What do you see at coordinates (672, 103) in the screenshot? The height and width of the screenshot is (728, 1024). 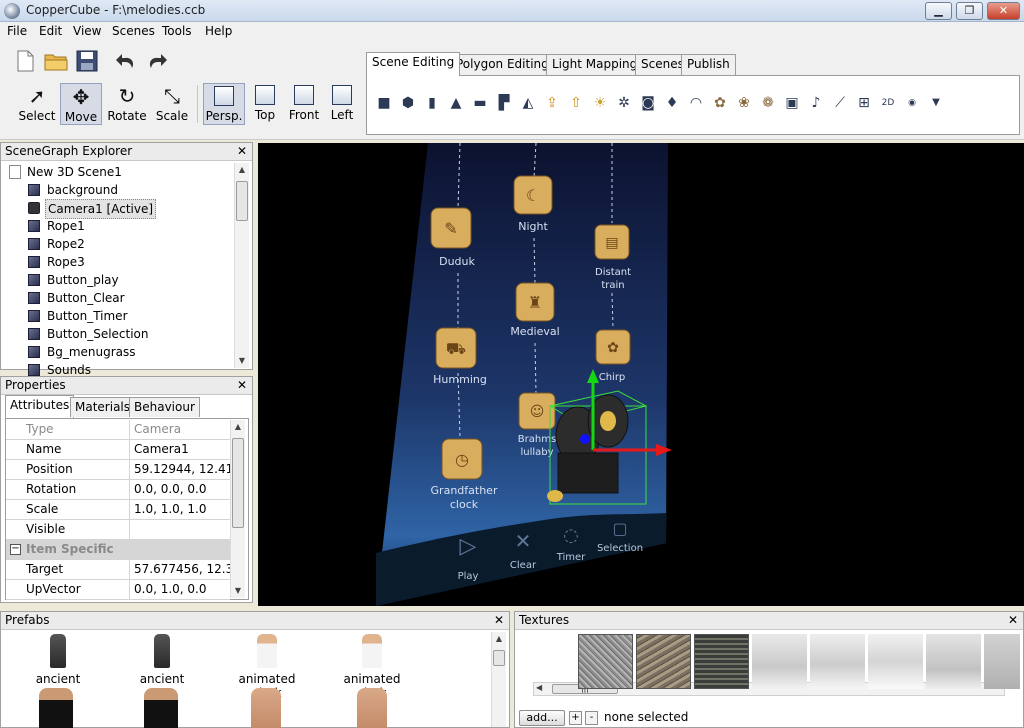 I see `billboard-icon: ♦` at bounding box center [672, 103].